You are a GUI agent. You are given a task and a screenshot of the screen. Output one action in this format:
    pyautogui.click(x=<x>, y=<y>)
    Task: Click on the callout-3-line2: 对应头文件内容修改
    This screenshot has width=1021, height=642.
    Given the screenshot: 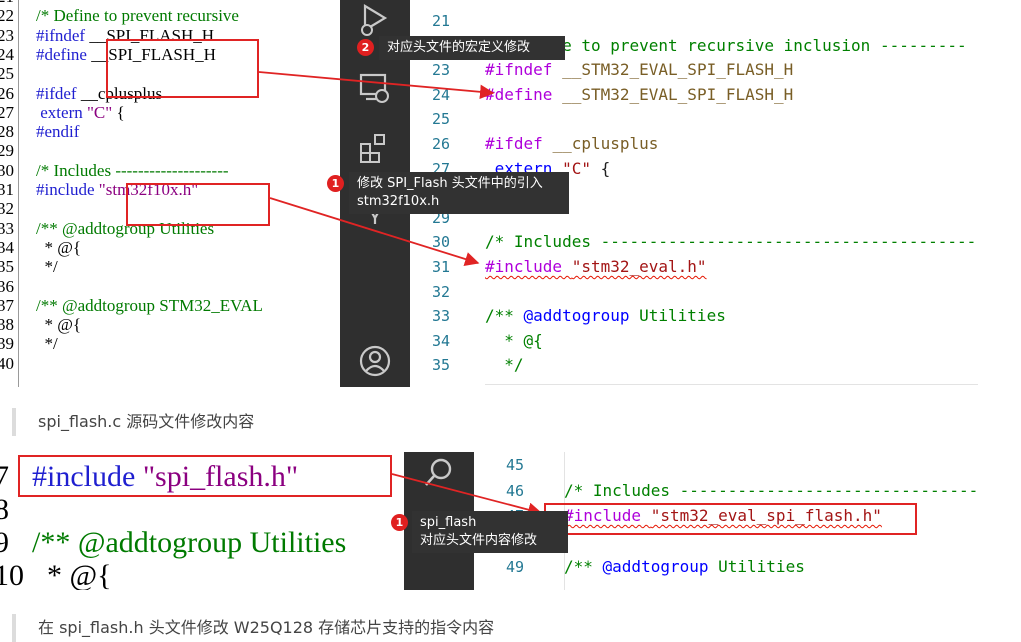 What is the action you would take?
    pyautogui.click(x=479, y=540)
    